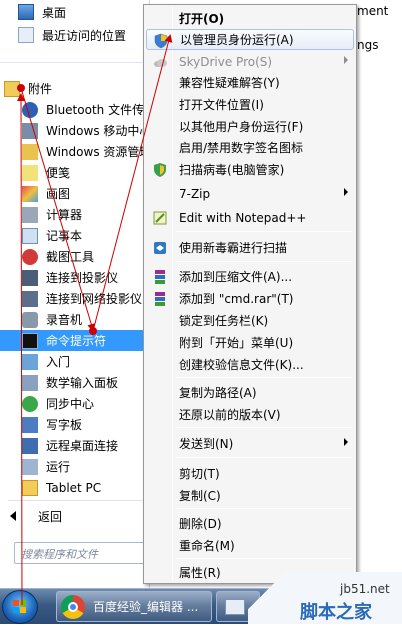 This screenshot has height=626, width=402. I want to click on menu-item-open: 打开(O), so click(250, 18).